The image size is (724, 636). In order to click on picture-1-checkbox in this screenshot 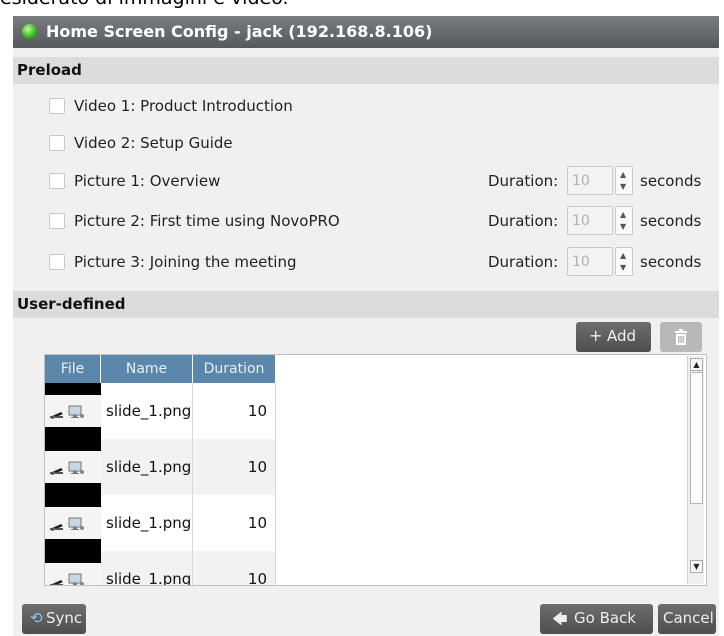, I will do `click(57, 181)`.